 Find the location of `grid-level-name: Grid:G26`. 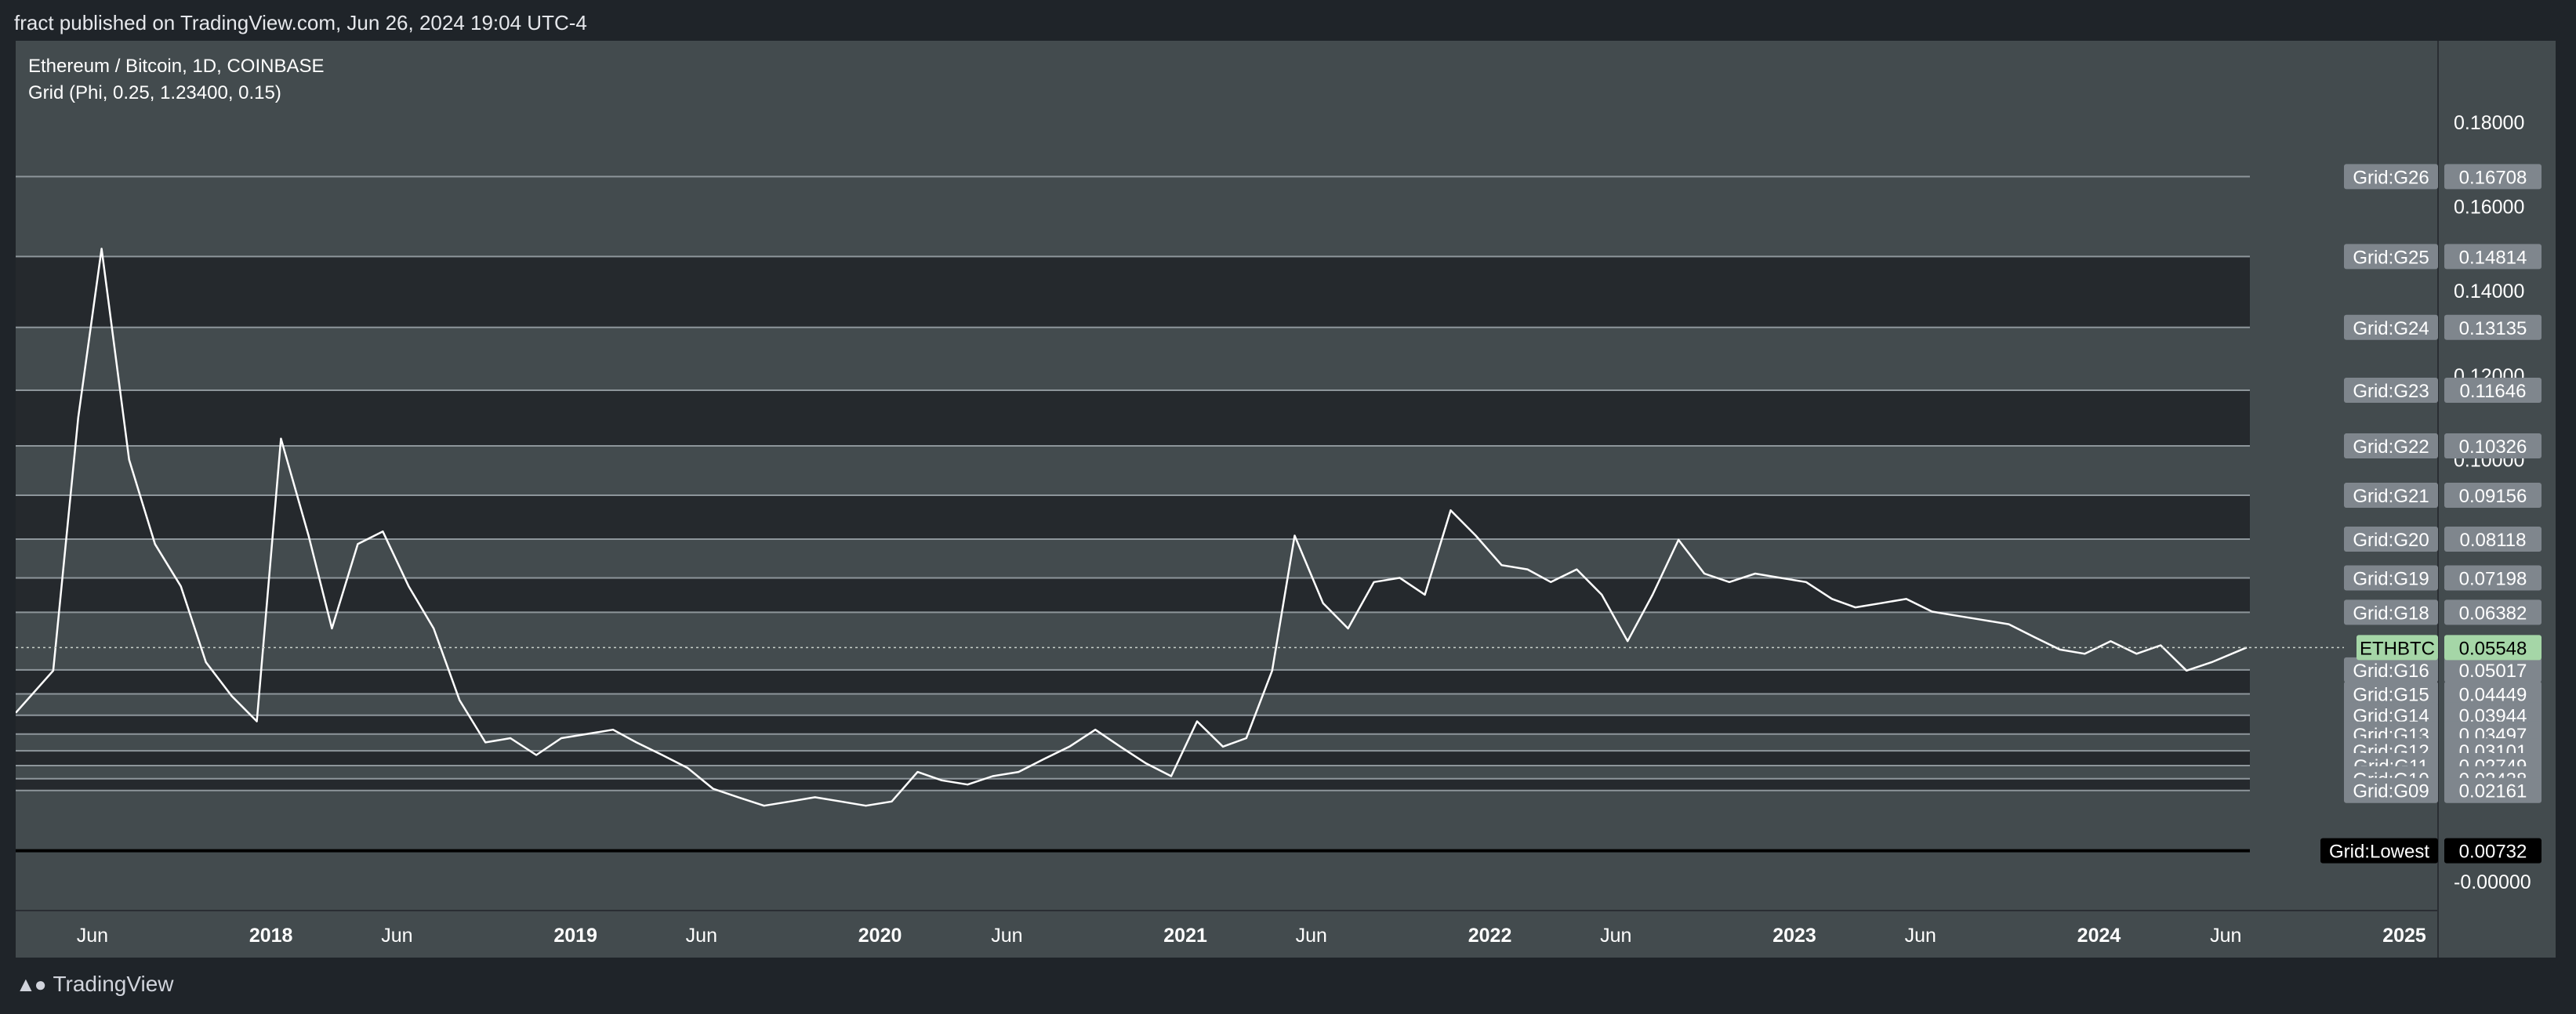

grid-level-name: Grid:G26 is located at coordinates (2391, 178).